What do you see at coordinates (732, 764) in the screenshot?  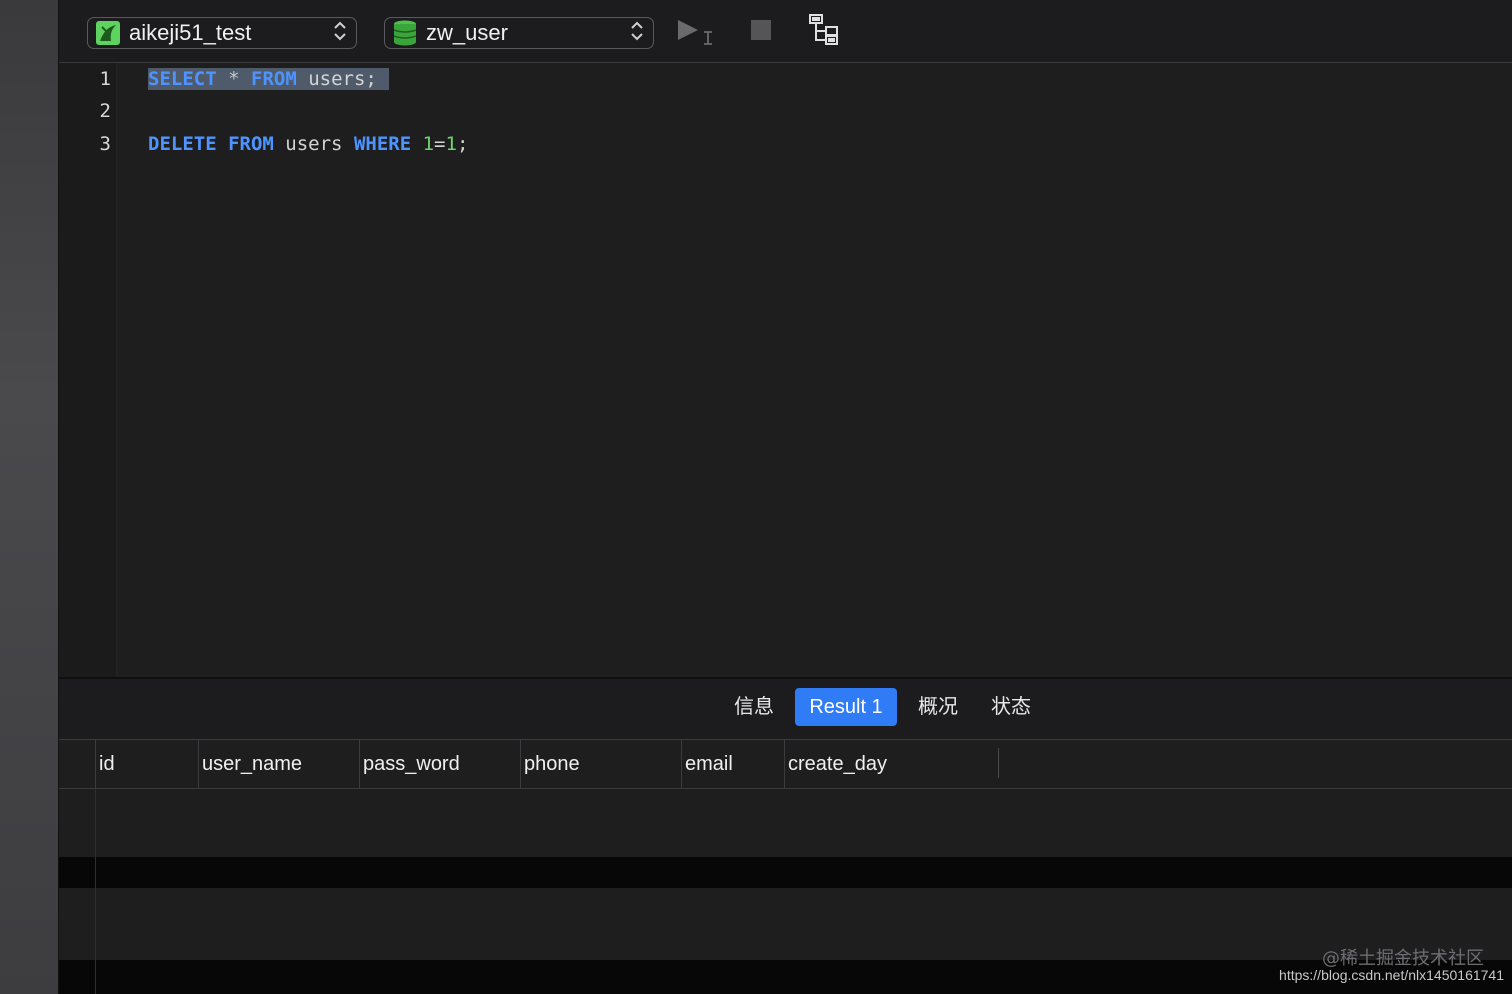 I see `column-header-email: email` at bounding box center [732, 764].